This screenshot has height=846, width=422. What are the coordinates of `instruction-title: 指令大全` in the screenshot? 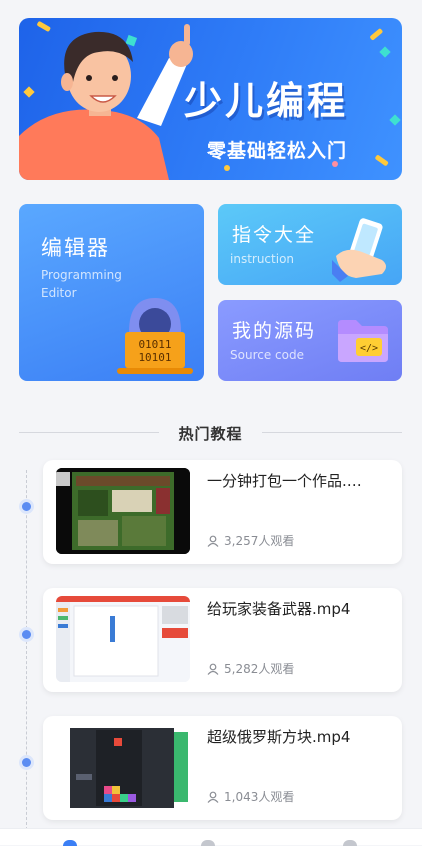 It's located at (274, 235).